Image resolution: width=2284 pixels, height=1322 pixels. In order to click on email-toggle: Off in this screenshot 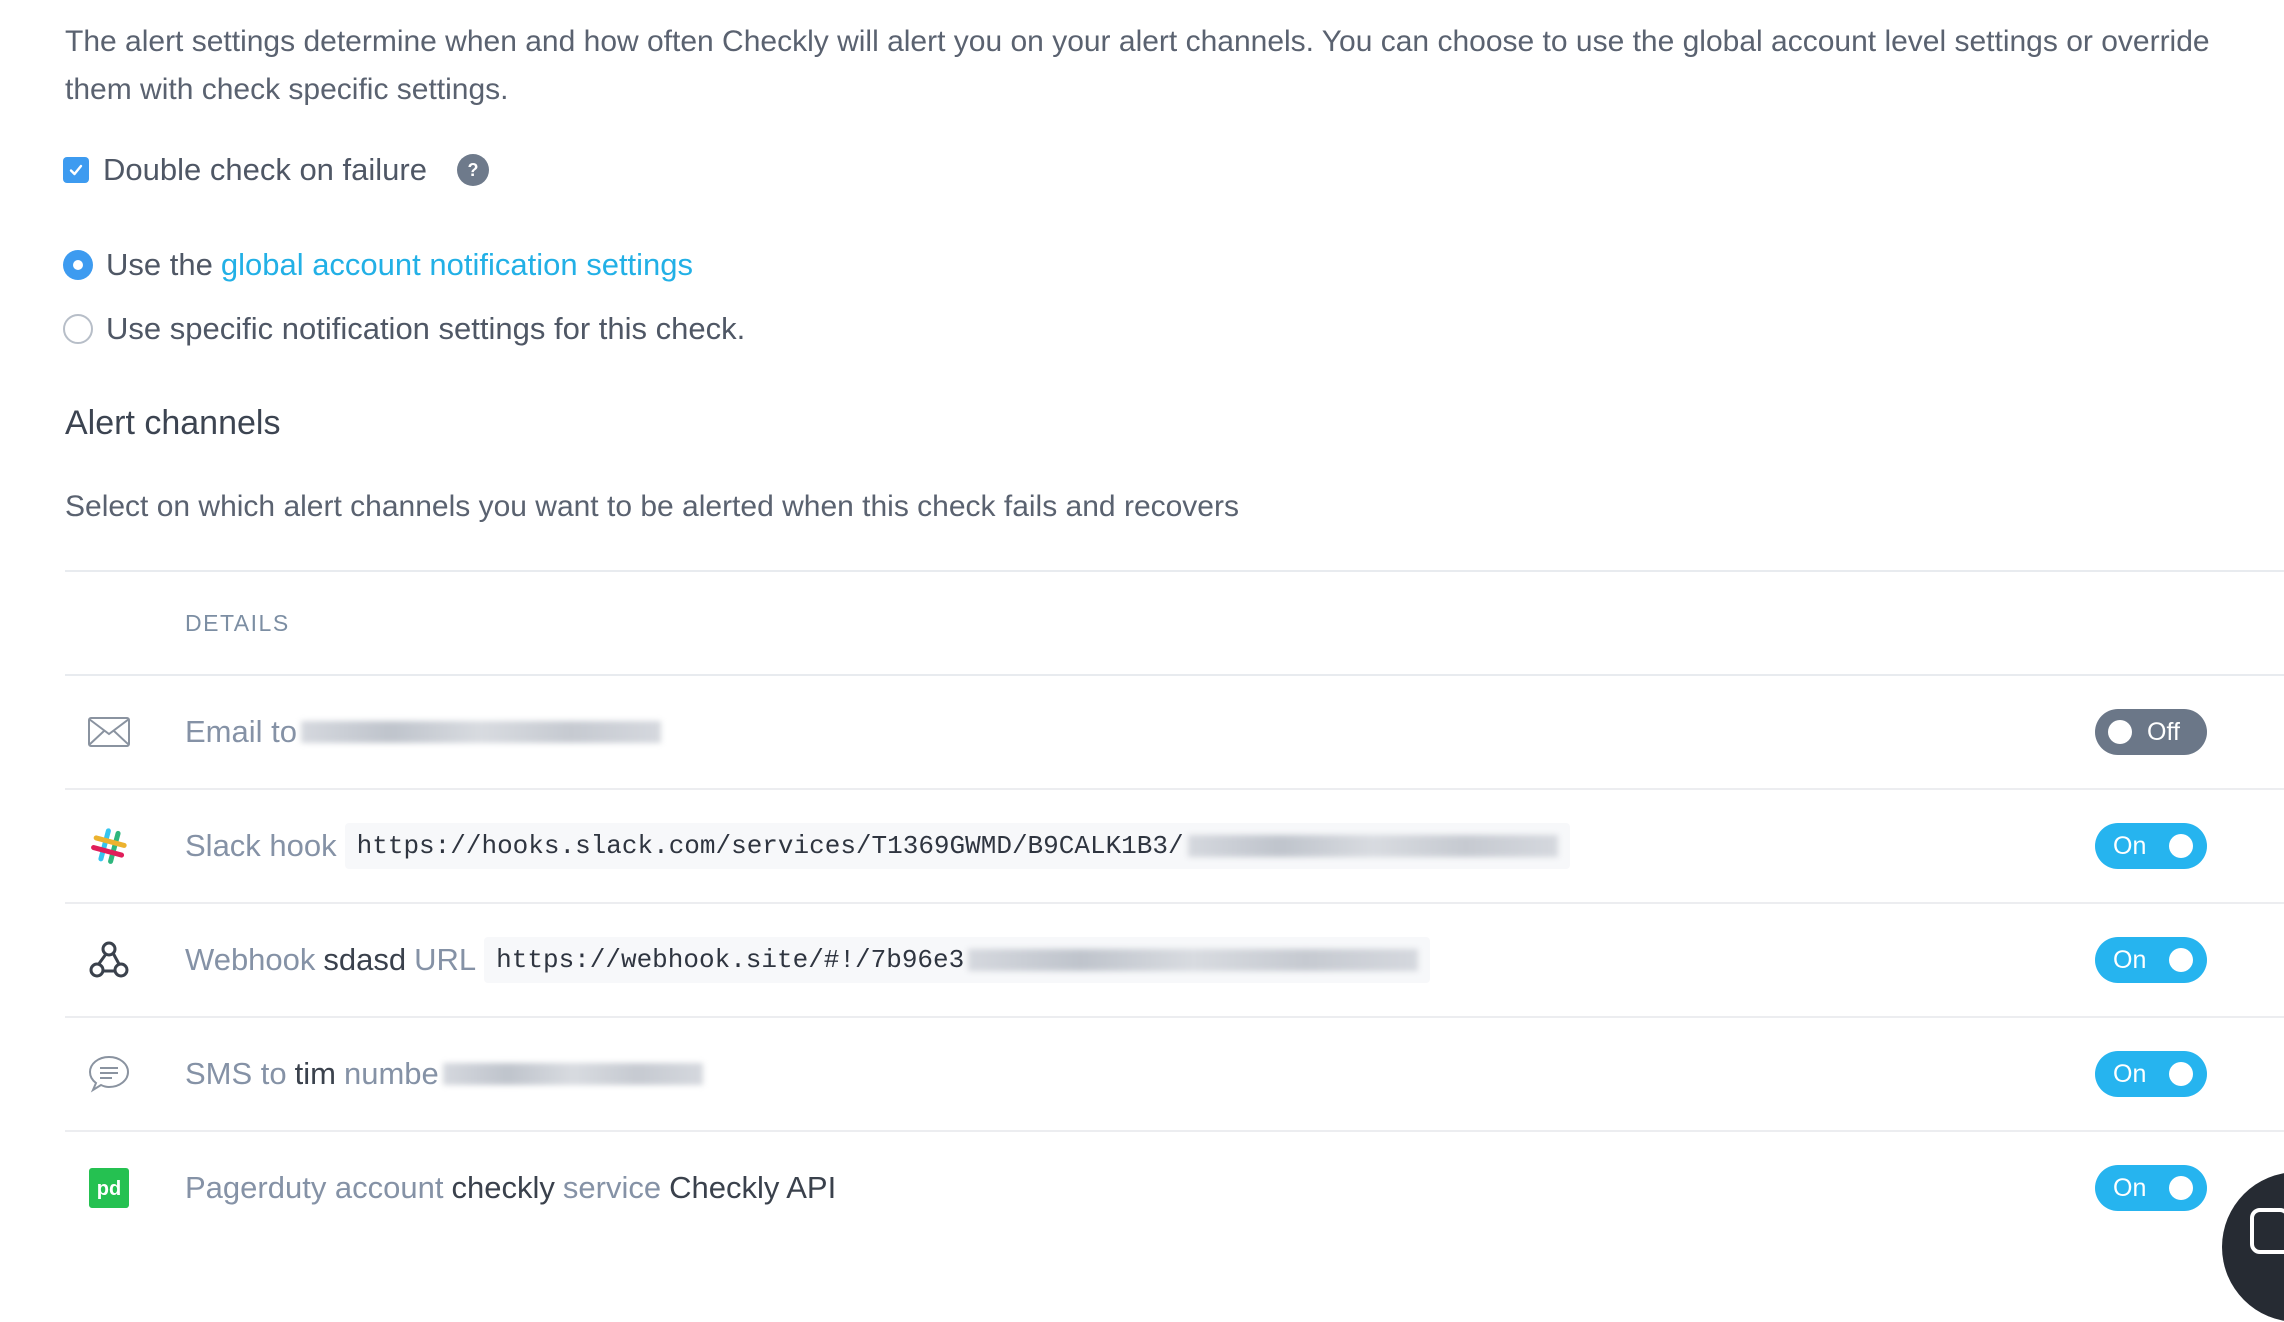, I will do `click(2151, 732)`.